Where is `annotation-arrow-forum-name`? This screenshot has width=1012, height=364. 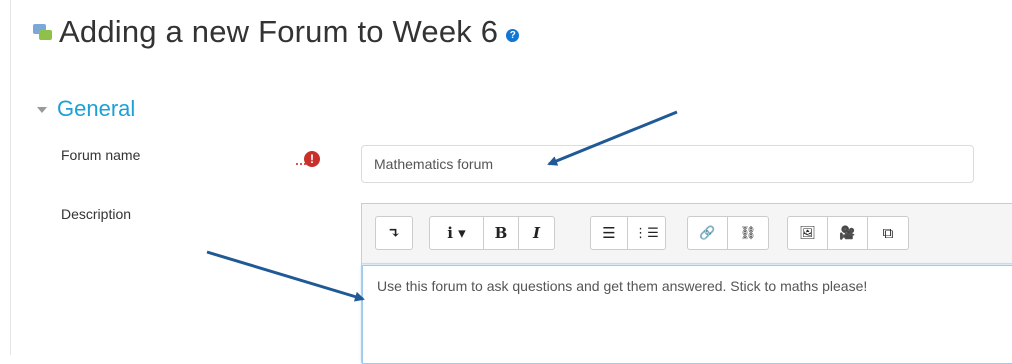 annotation-arrow-forum-name is located at coordinates (612, 138).